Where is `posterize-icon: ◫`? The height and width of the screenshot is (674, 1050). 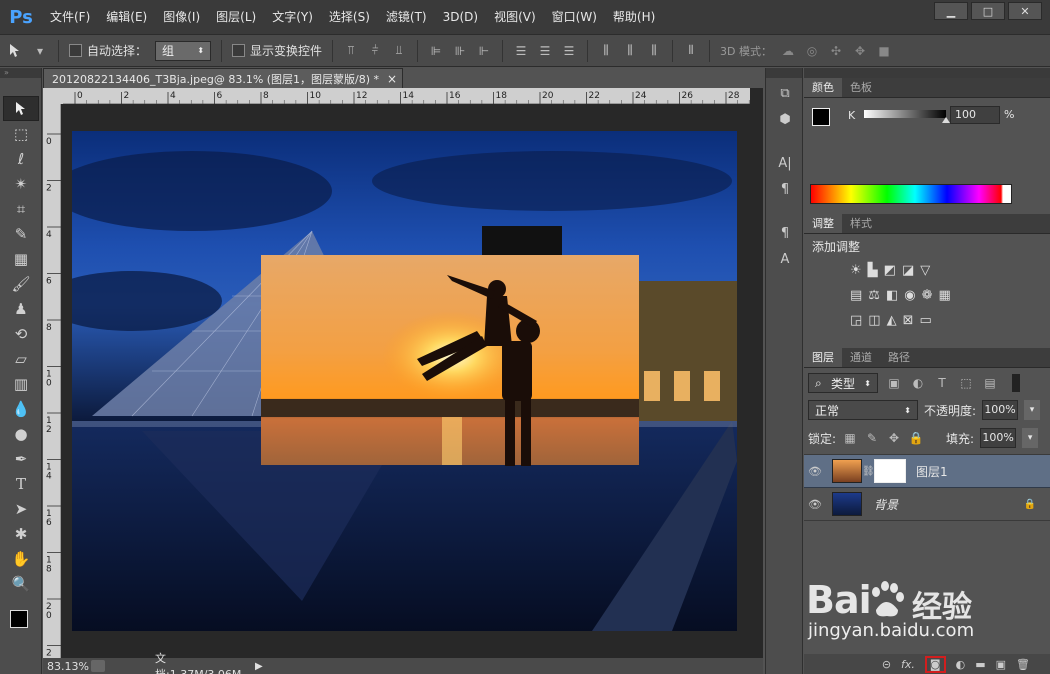 posterize-icon: ◫ is located at coordinates (874, 320).